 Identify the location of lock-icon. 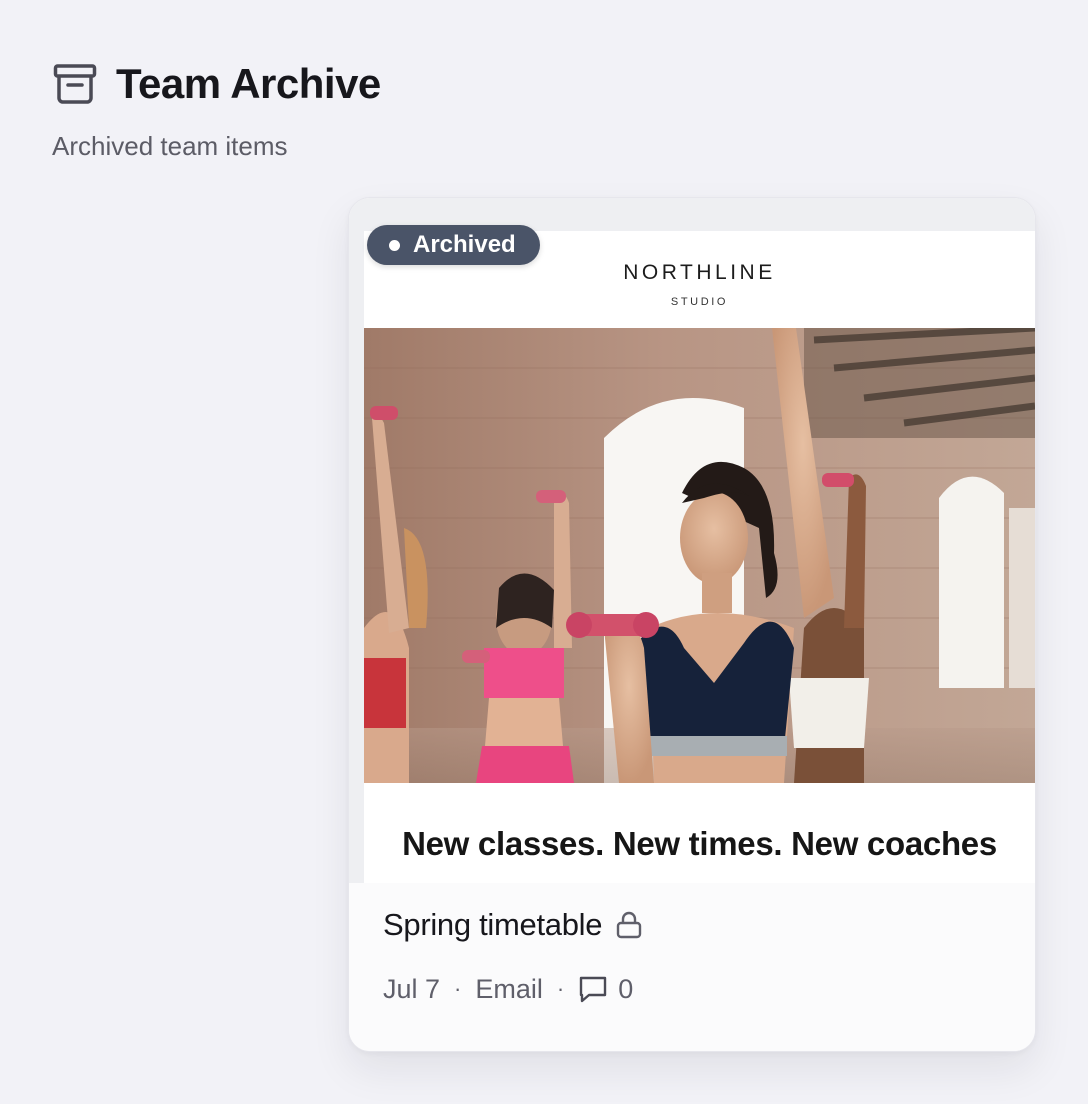
(629, 925).